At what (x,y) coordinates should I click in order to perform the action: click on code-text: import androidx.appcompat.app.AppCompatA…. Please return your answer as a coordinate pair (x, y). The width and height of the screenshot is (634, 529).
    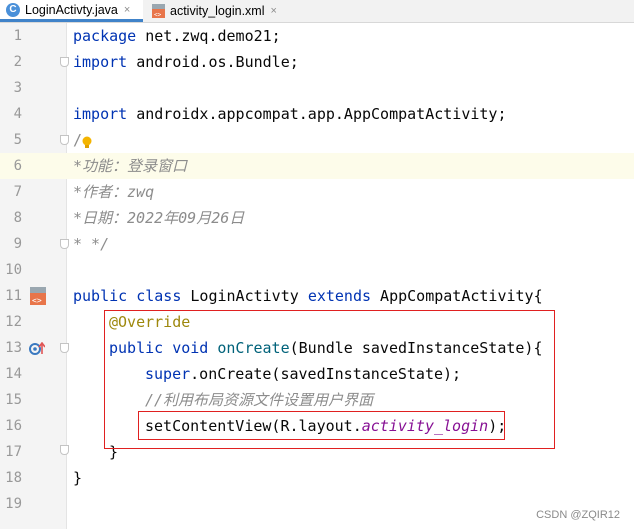
    Looking at the image, I should click on (290, 114).